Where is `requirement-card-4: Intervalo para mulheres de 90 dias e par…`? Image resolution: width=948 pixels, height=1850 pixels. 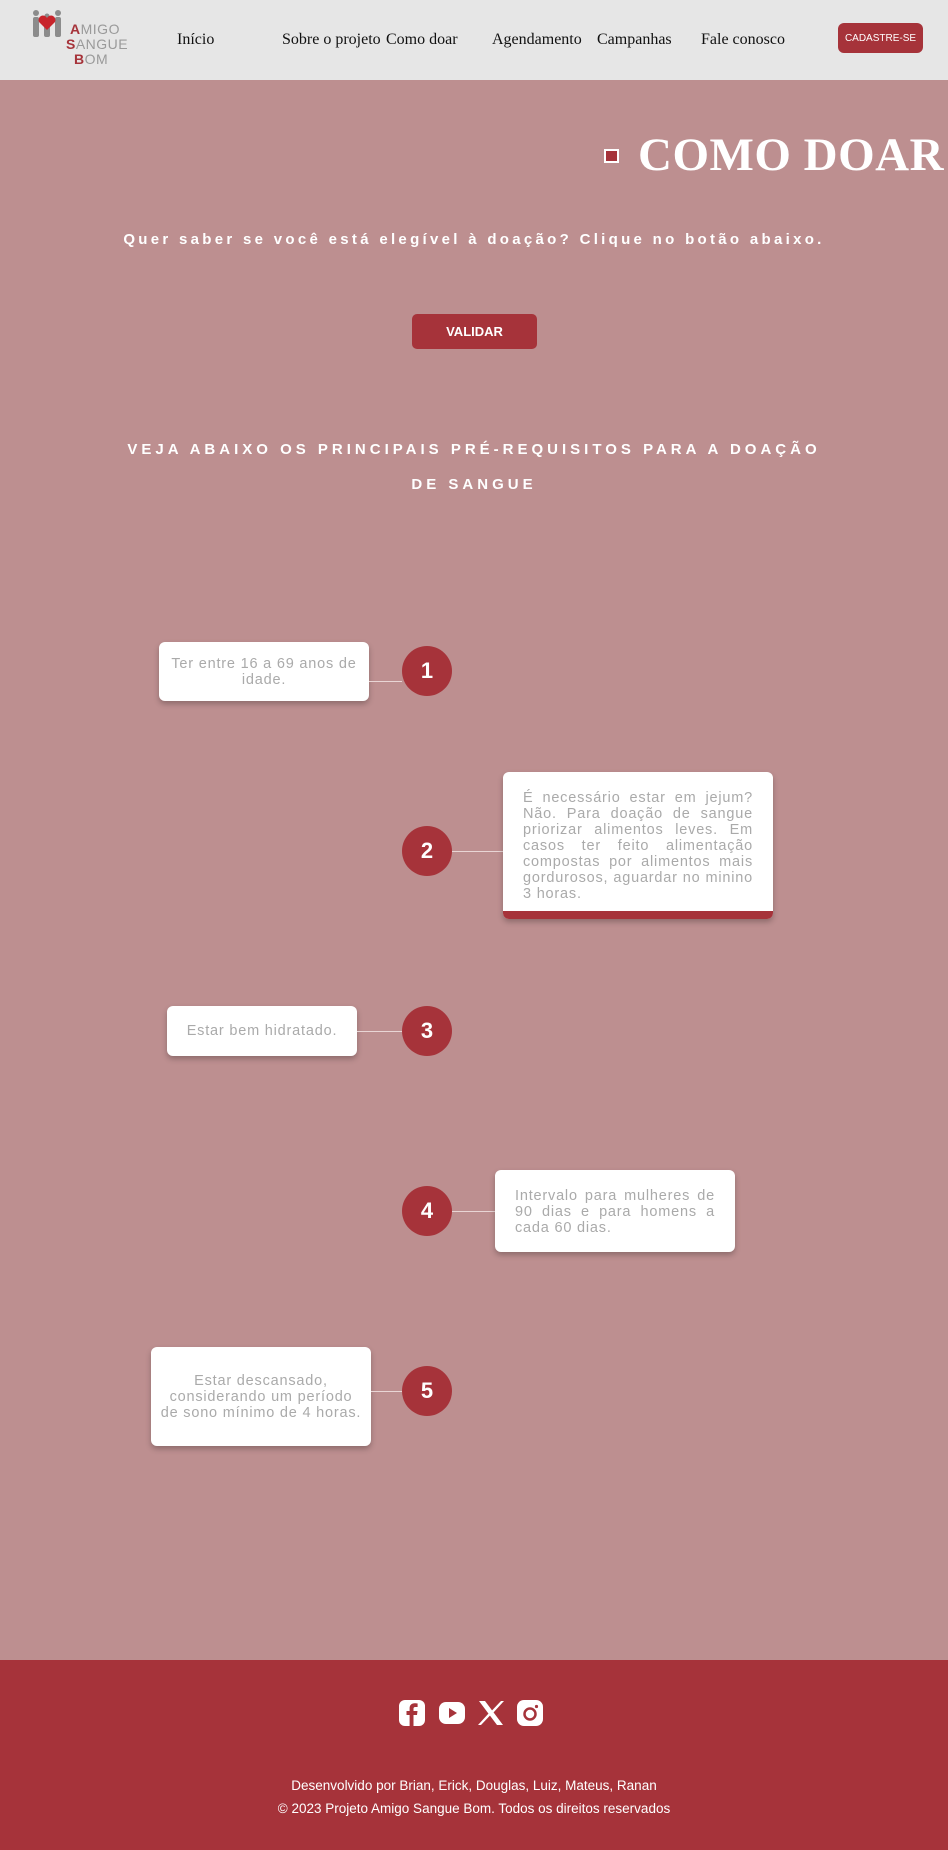 requirement-card-4: Intervalo para mulheres de 90 dias e par… is located at coordinates (615, 1211).